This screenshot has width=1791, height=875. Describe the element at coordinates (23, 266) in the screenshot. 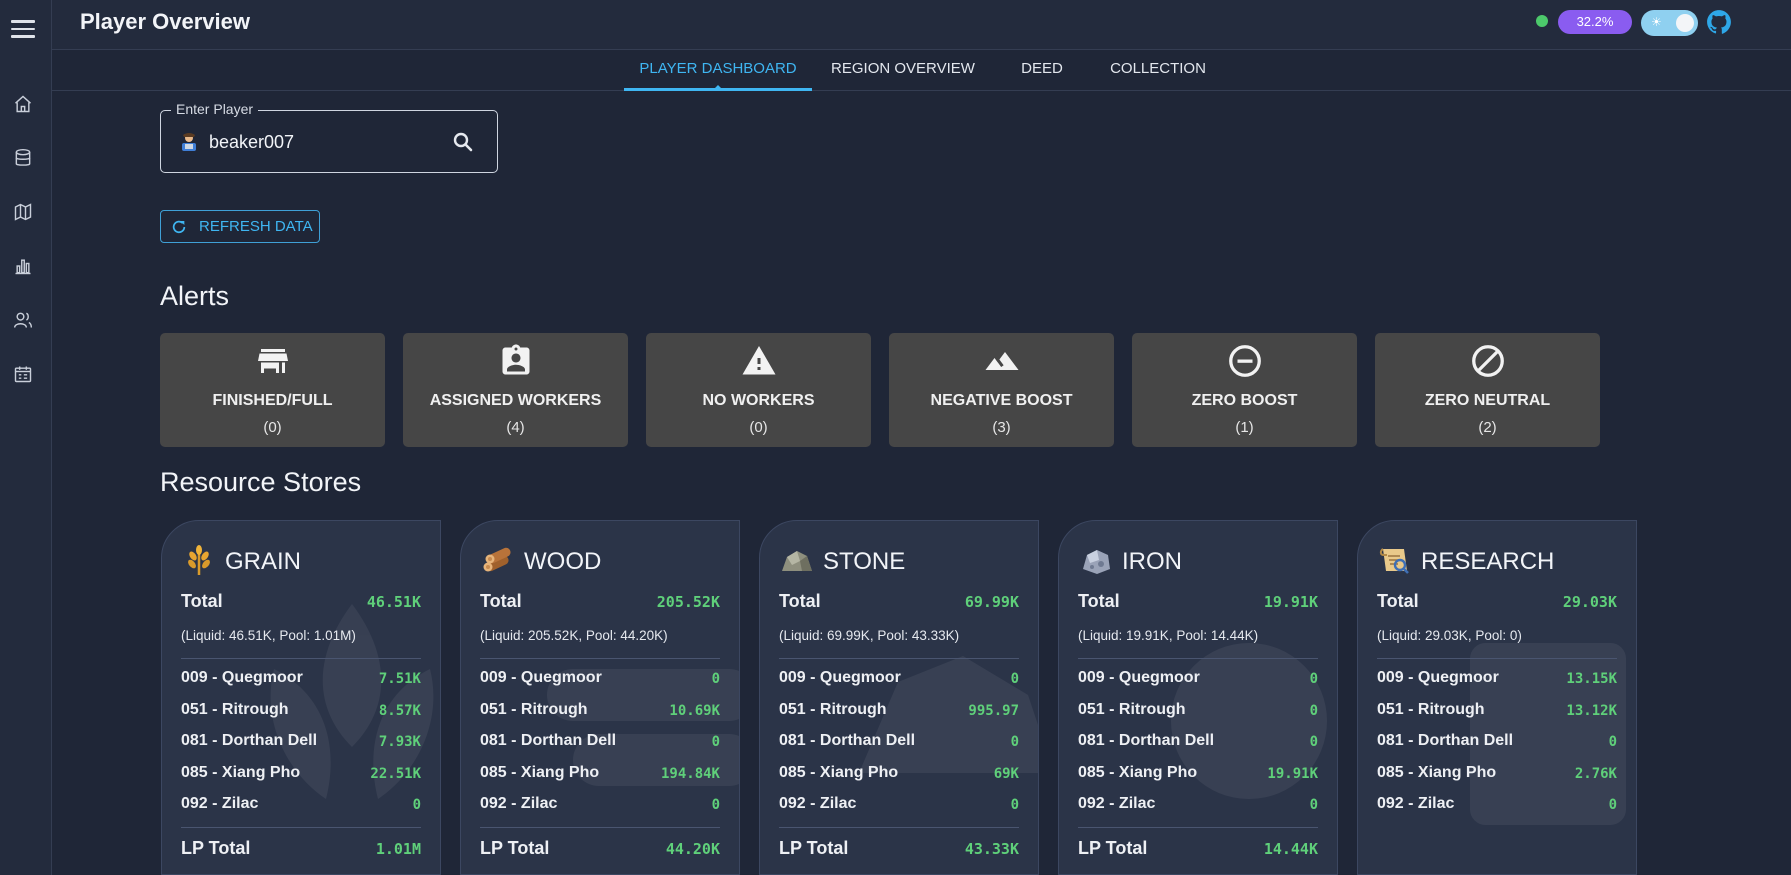

I see `bar-chart-icon` at that location.